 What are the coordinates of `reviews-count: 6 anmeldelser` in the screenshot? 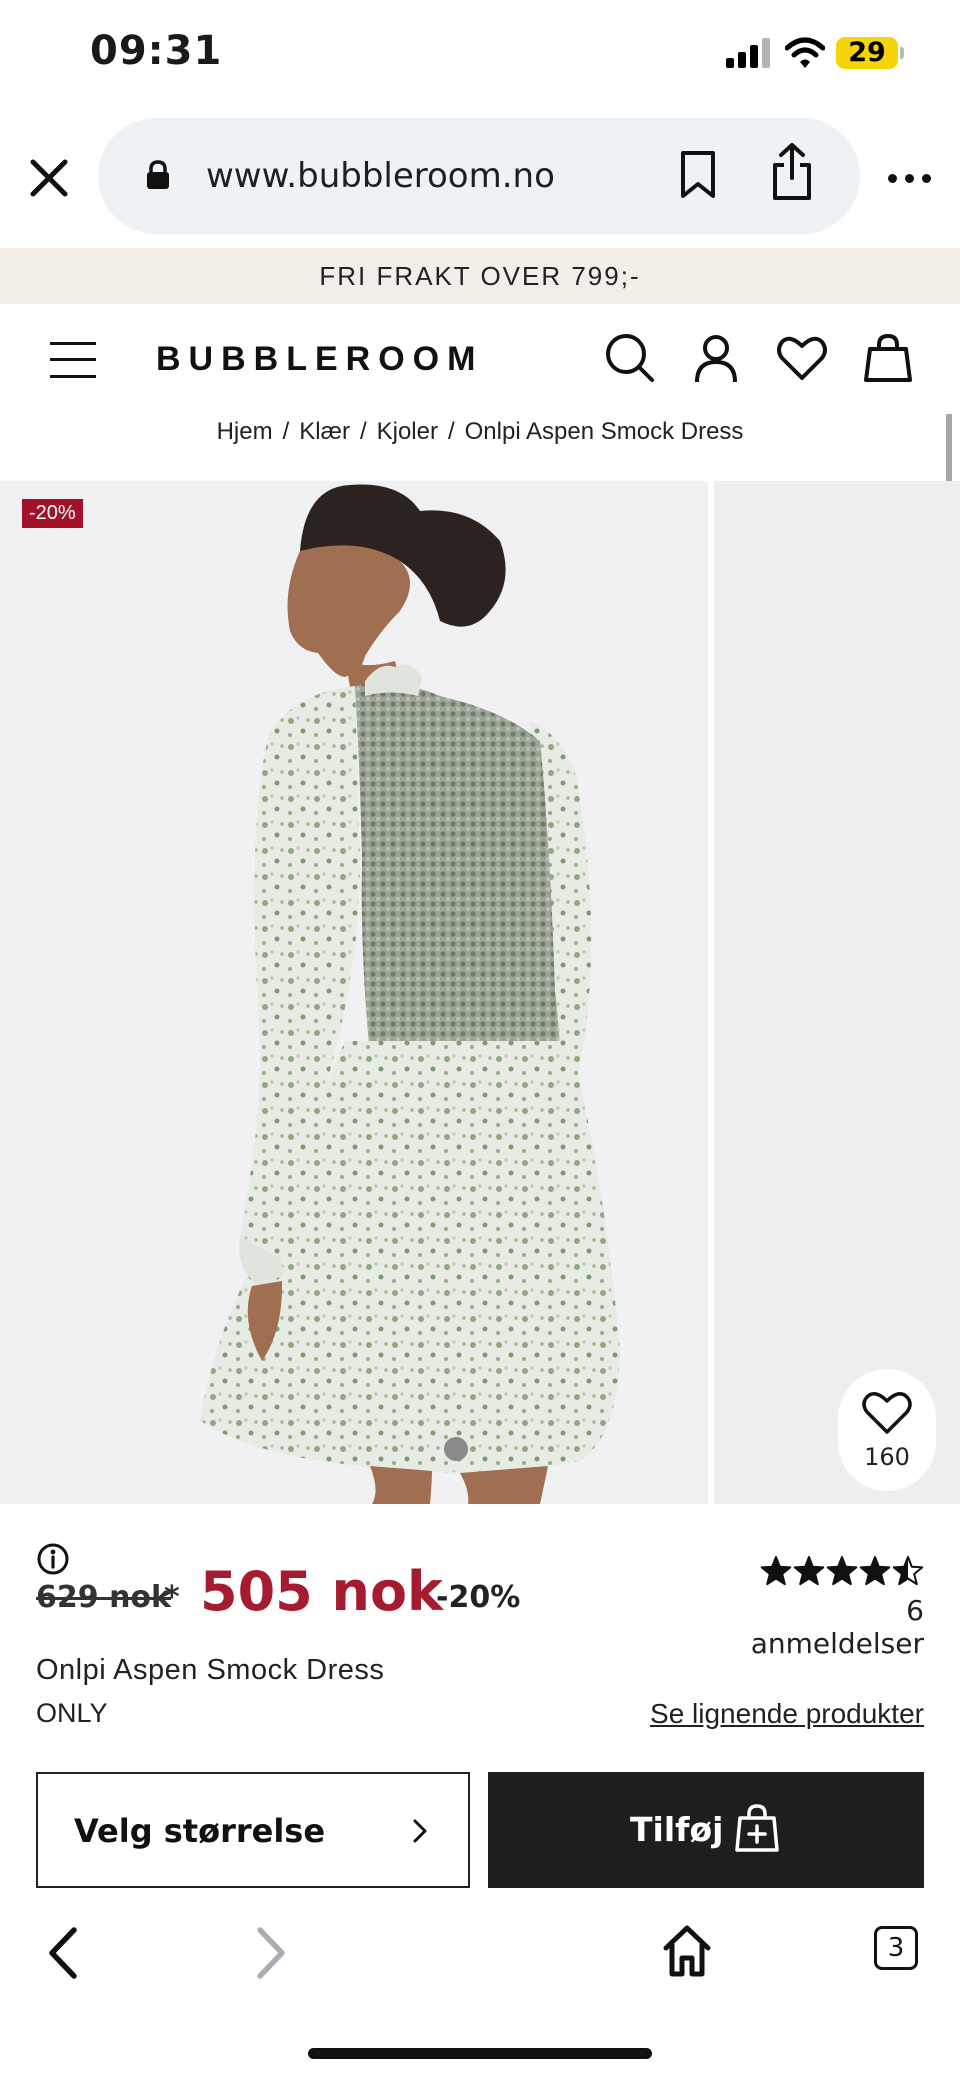 It's located at (827, 1627).